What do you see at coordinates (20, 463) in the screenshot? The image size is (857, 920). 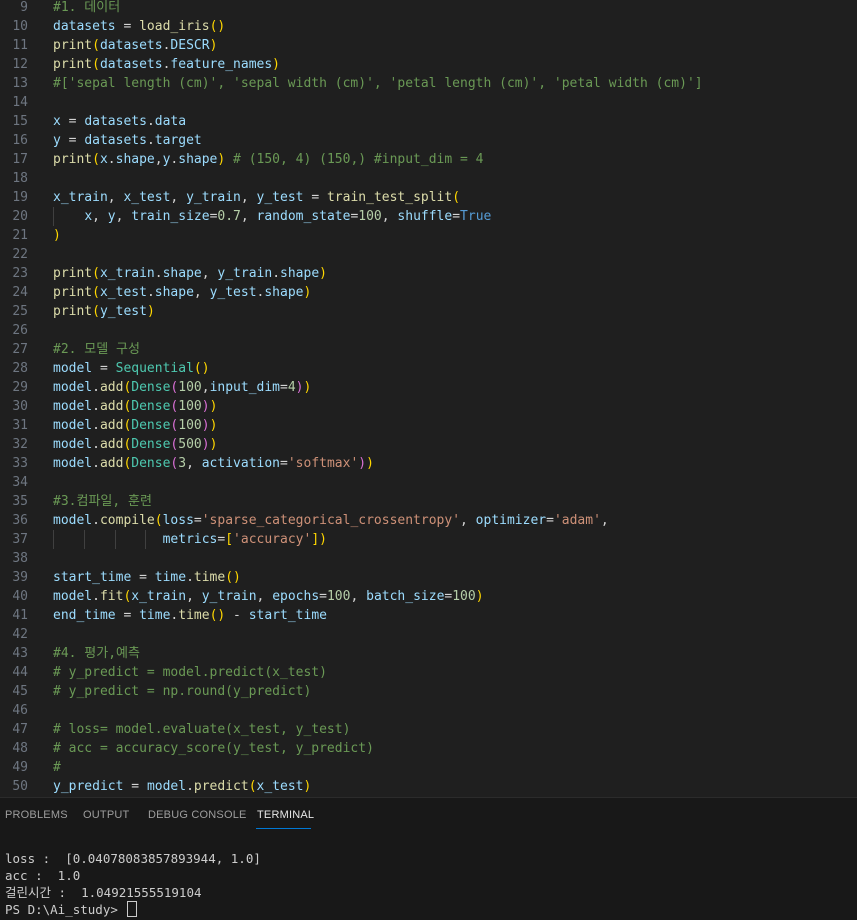 I see `line-number: 33` at bounding box center [20, 463].